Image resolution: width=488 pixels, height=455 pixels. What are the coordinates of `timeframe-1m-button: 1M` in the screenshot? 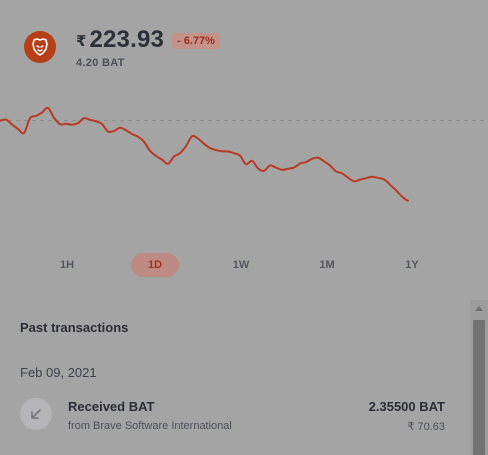 It's located at (327, 265).